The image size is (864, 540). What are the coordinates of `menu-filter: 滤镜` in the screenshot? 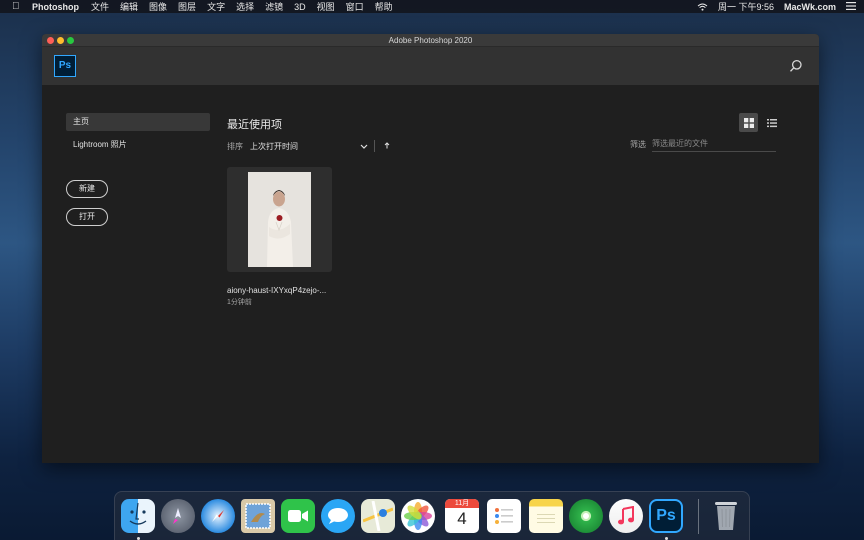 It's located at (274, 6).